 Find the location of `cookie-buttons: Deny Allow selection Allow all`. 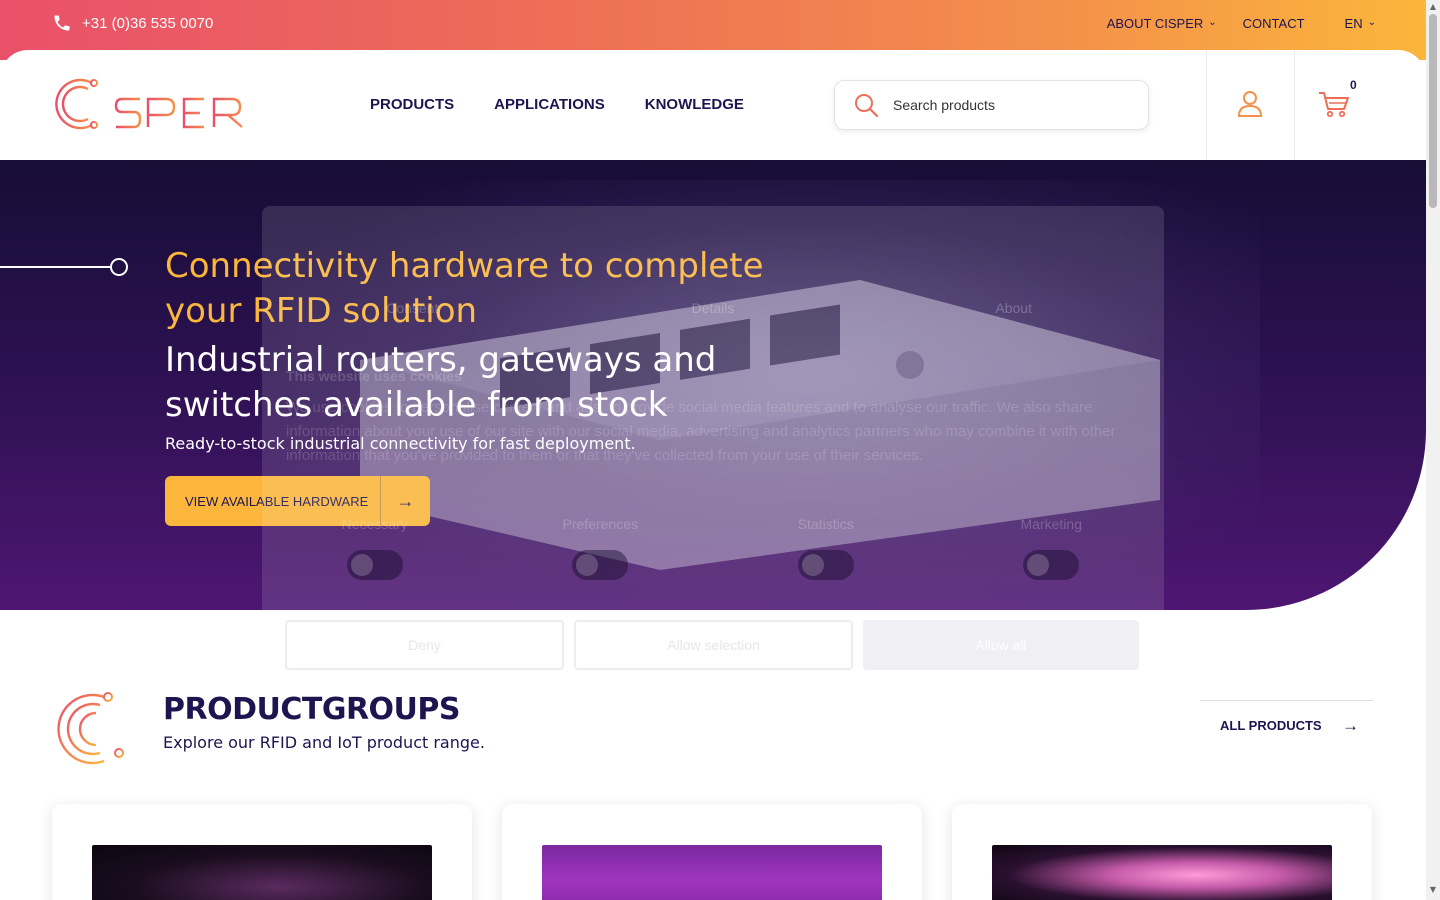

cookie-buttons: Deny Allow selection Allow all is located at coordinates (712, 645).